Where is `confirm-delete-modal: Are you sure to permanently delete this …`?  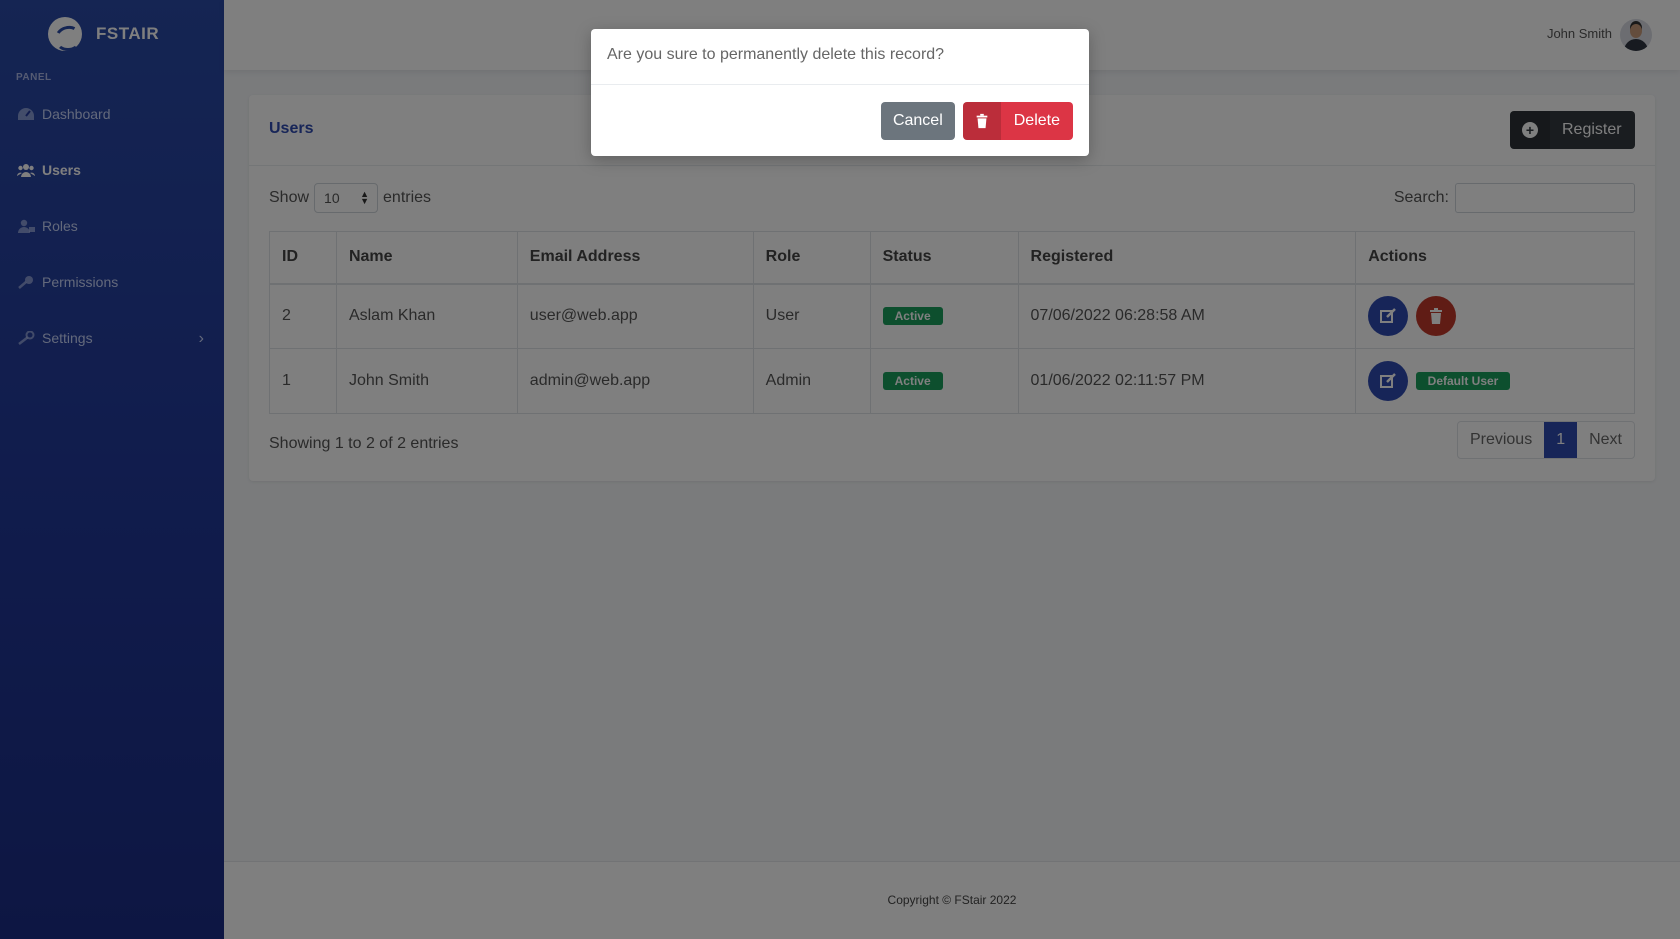
confirm-delete-modal: Are you sure to permanently delete this … is located at coordinates (840, 92).